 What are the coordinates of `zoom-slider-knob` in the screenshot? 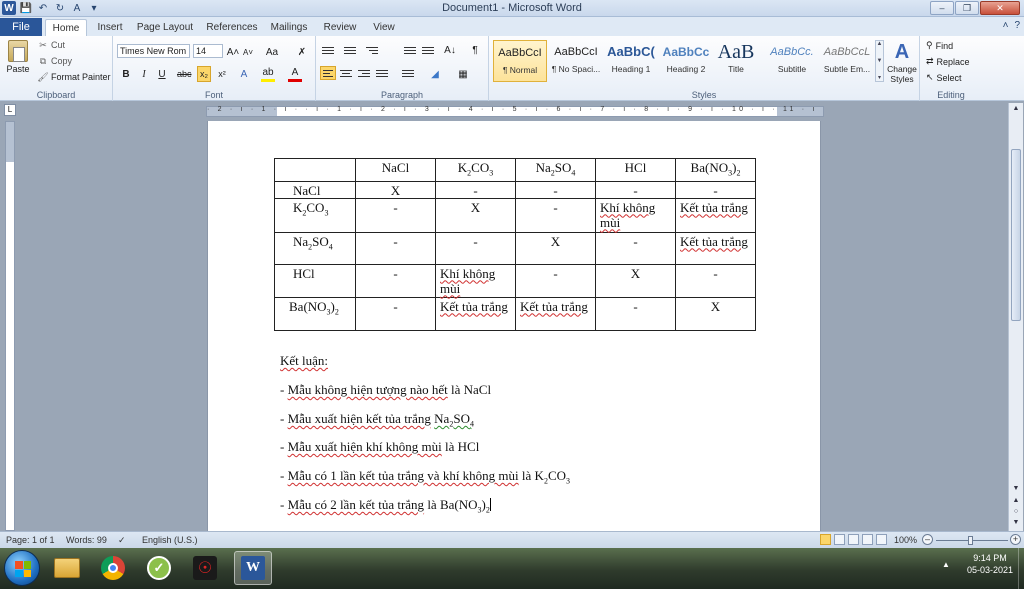 It's located at (970, 540).